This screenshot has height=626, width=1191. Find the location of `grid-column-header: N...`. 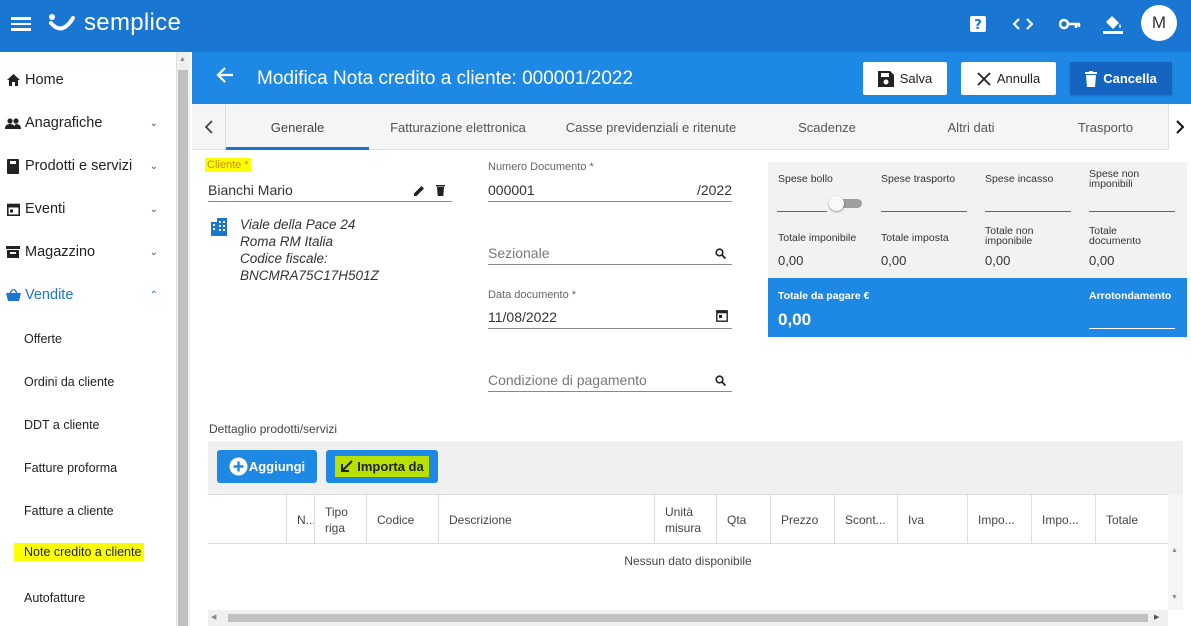

grid-column-header: N... is located at coordinates (301, 519).